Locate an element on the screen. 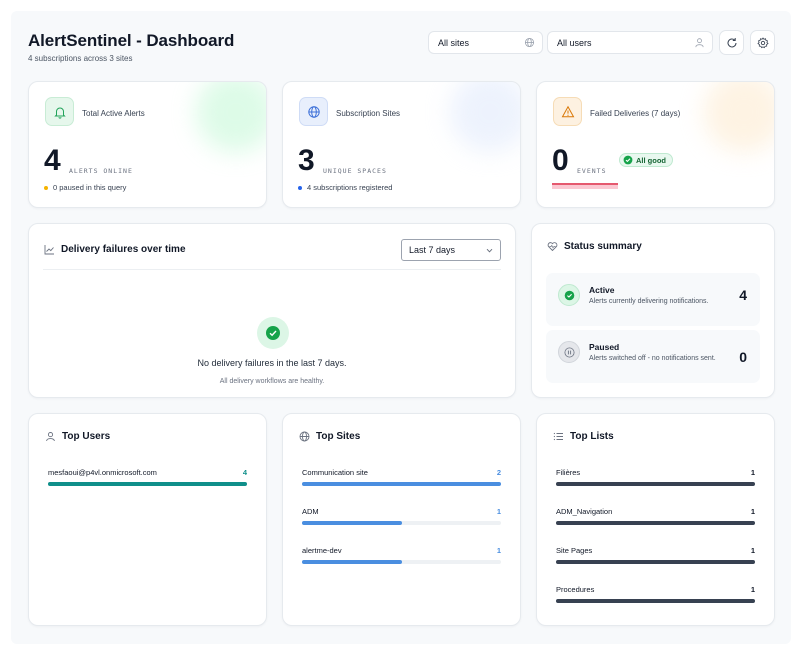 The width and height of the screenshot is (800, 651). pause-icon is located at coordinates (569, 352).